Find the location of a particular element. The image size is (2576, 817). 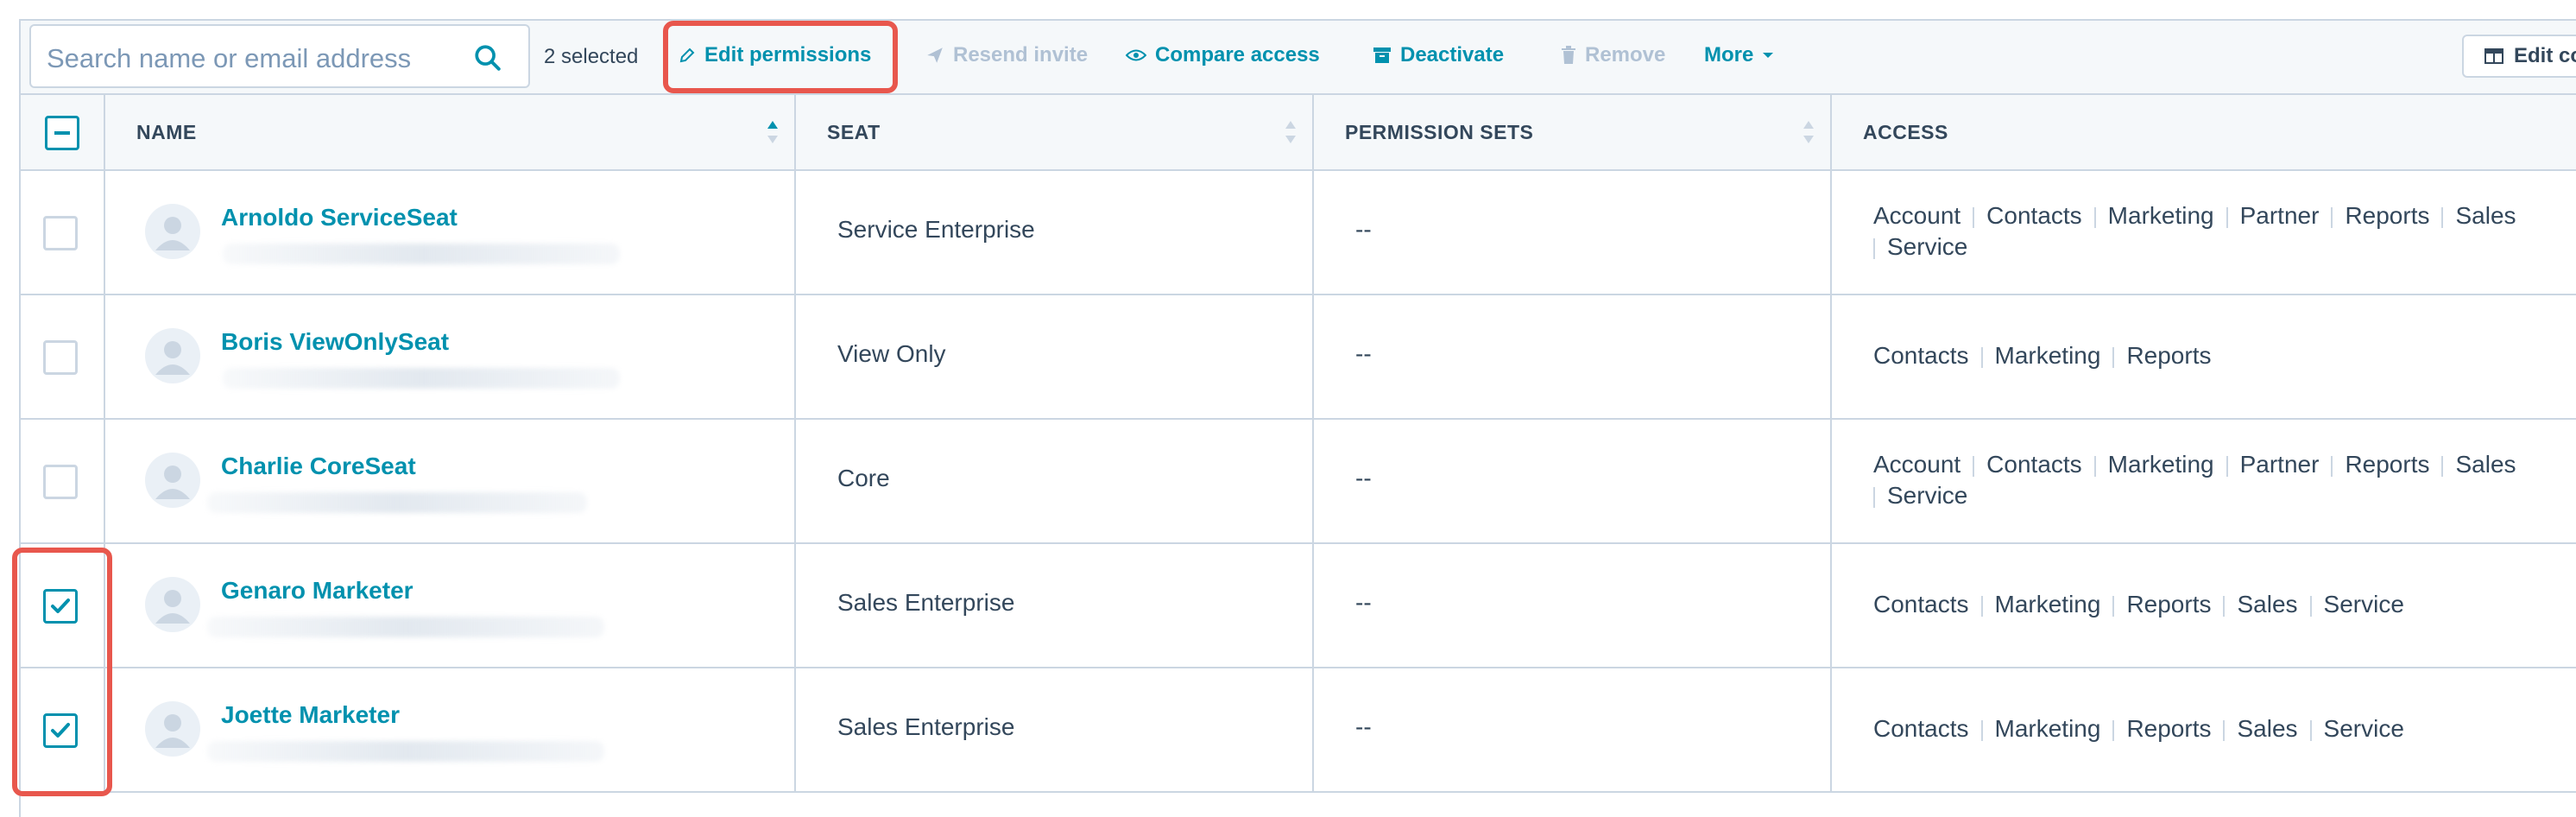

column-header-access: ACCESS is located at coordinates (2203, 132).